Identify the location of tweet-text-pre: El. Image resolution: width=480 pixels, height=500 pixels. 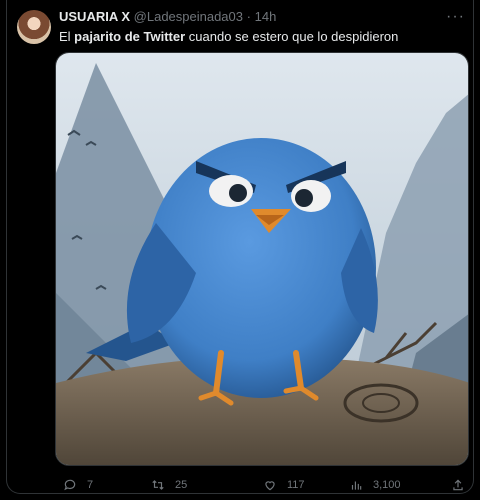
(67, 36).